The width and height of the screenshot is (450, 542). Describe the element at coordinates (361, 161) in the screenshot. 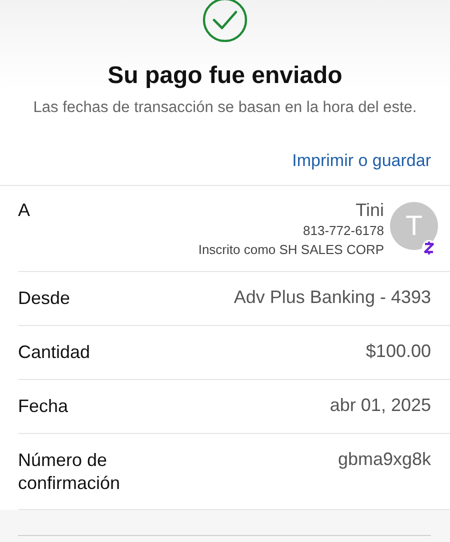

I see `print-or-save-link: Imprimir o guardar` at that location.